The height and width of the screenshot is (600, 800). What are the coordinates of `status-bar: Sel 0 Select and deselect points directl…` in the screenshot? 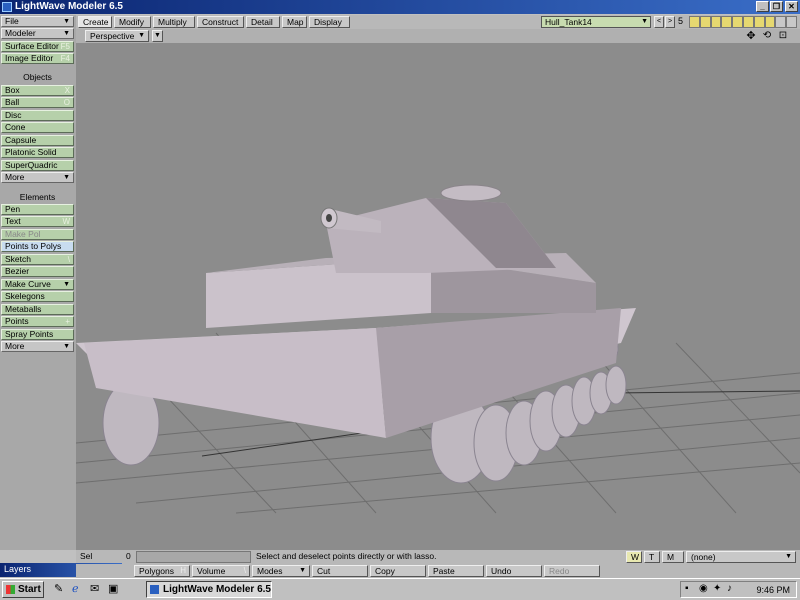 It's located at (438, 557).